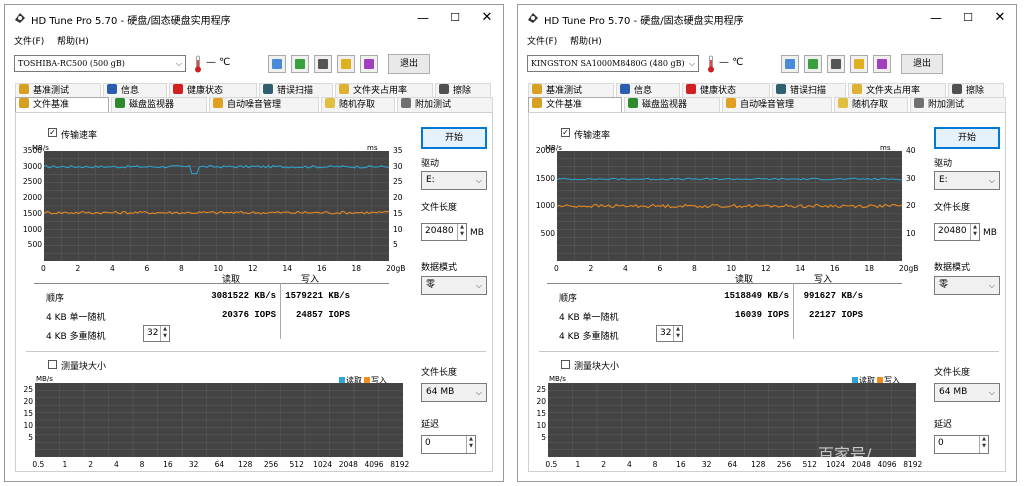 Image resolution: width=1026 pixels, height=486 pixels. What do you see at coordinates (100, 63) in the screenshot?
I see `drive-select: TOSHIBA-RC500 (500 gB) ⌵` at bounding box center [100, 63].